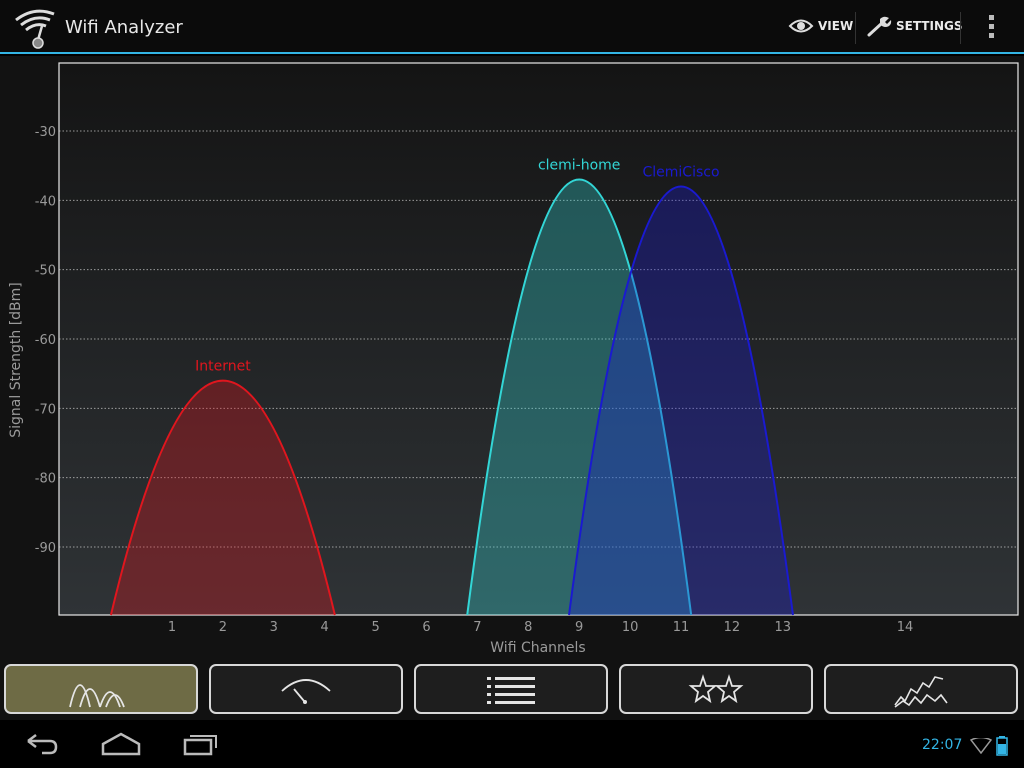 The height and width of the screenshot is (768, 1024). What do you see at coordinates (223, 367) in the screenshot?
I see `network-label: Internet` at bounding box center [223, 367].